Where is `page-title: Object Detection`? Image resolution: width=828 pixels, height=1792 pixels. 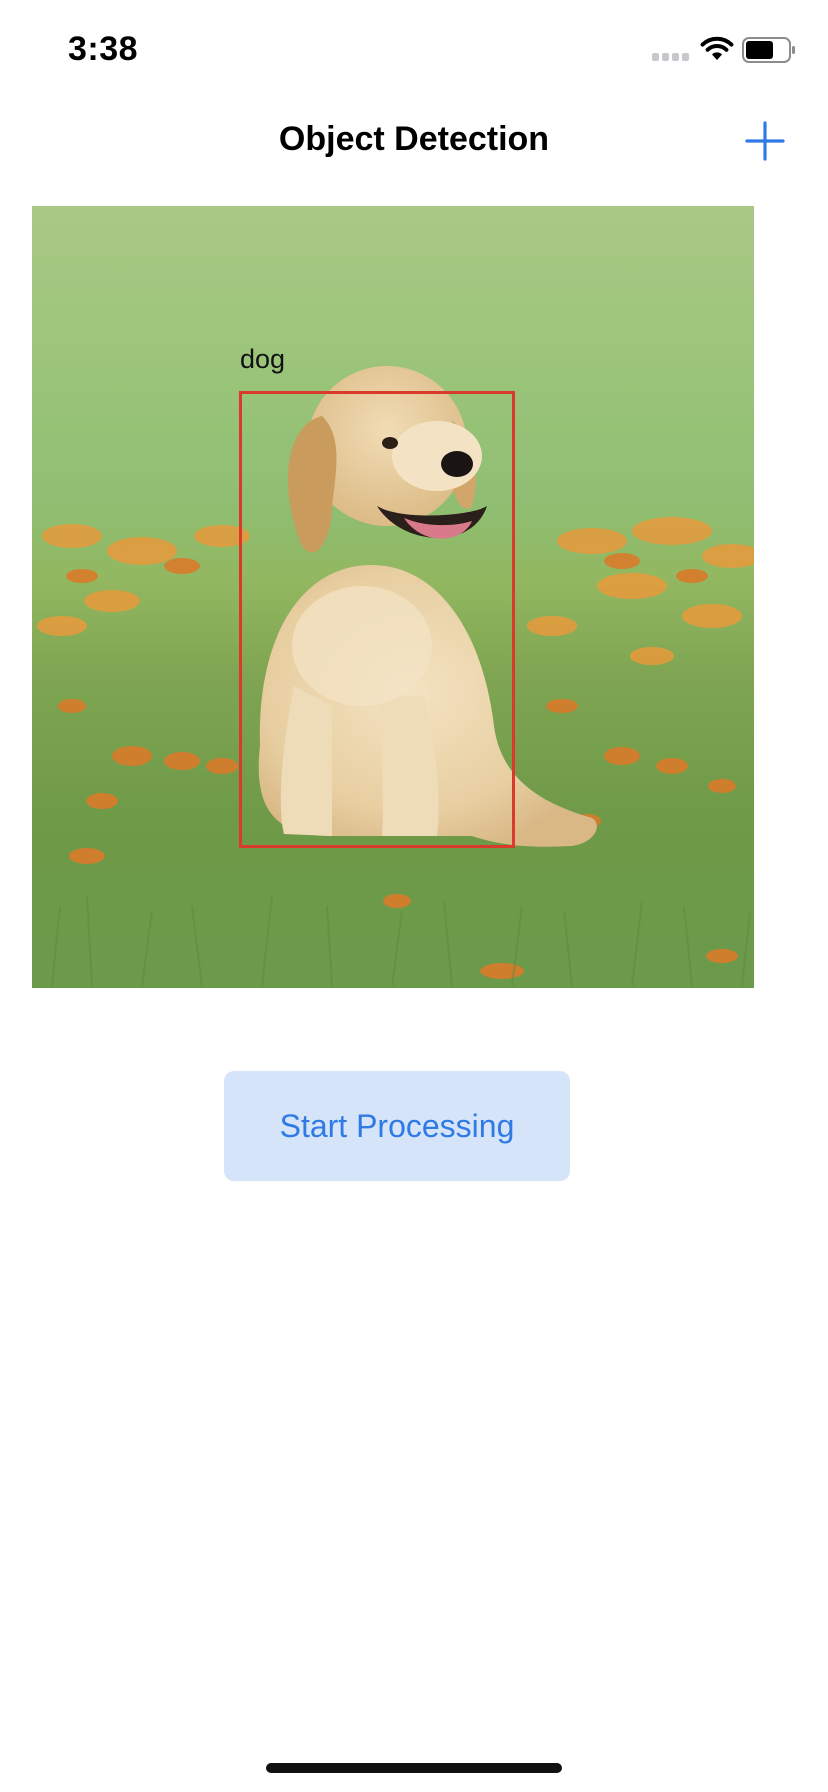 page-title: Object Detection is located at coordinates (414, 139).